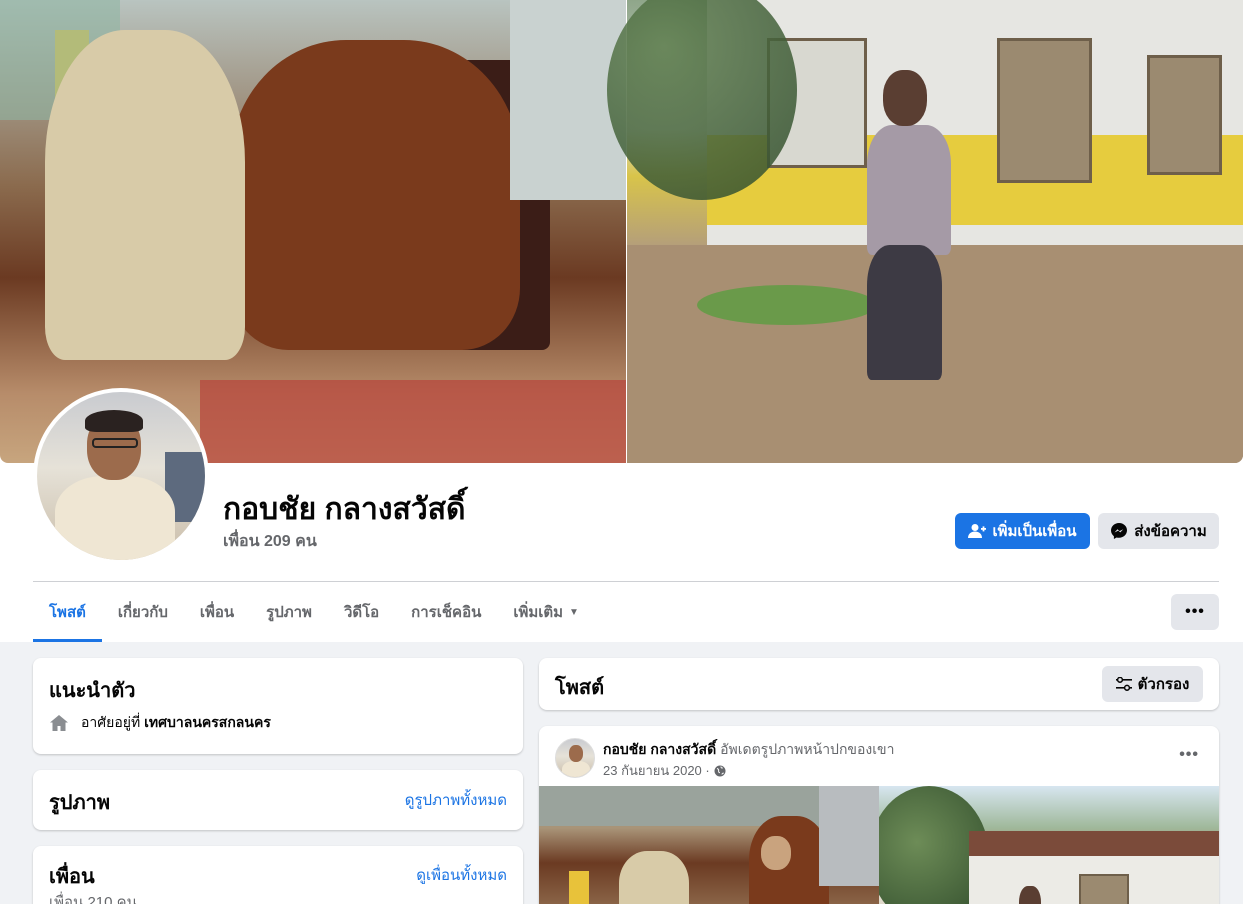 The height and width of the screenshot is (904, 1243). Describe the element at coordinates (121, 476) in the screenshot. I see `profile-avatar` at that location.